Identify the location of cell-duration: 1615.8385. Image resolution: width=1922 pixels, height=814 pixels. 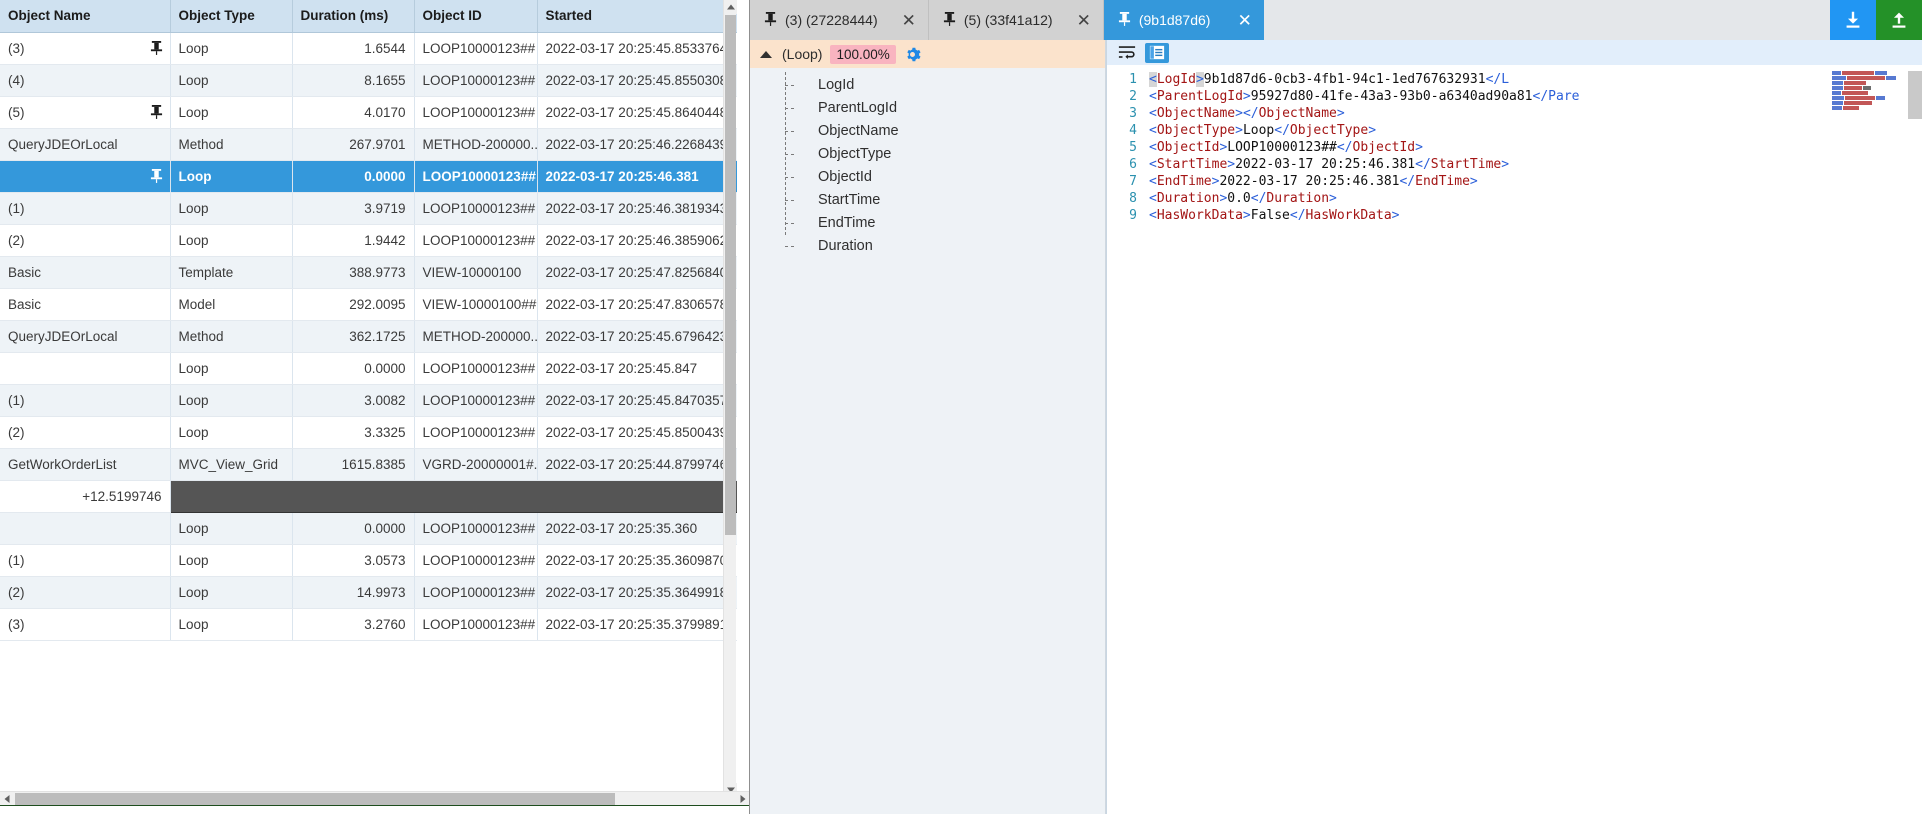
(353, 464).